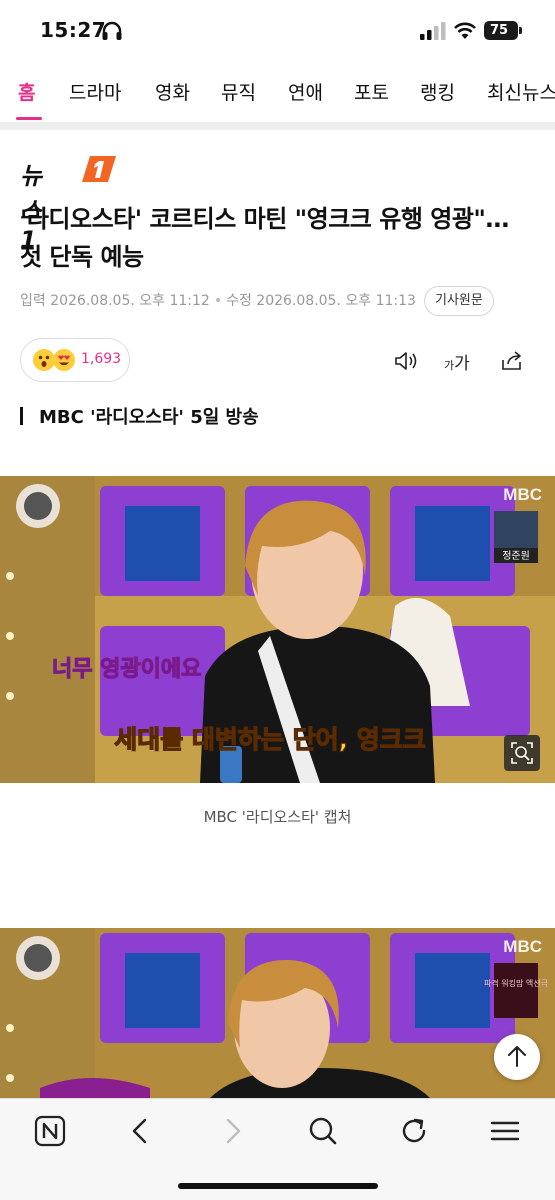  Describe the element at coordinates (522, 753) in the screenshot. I see `zoom-icon` at that location.